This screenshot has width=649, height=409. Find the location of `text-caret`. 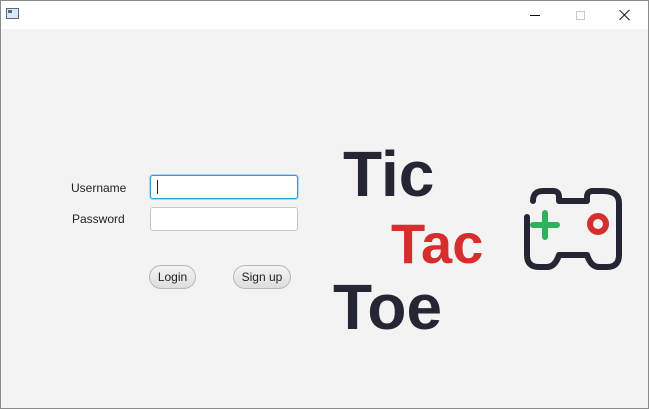

text-caret is located at coordinates (157, 187).